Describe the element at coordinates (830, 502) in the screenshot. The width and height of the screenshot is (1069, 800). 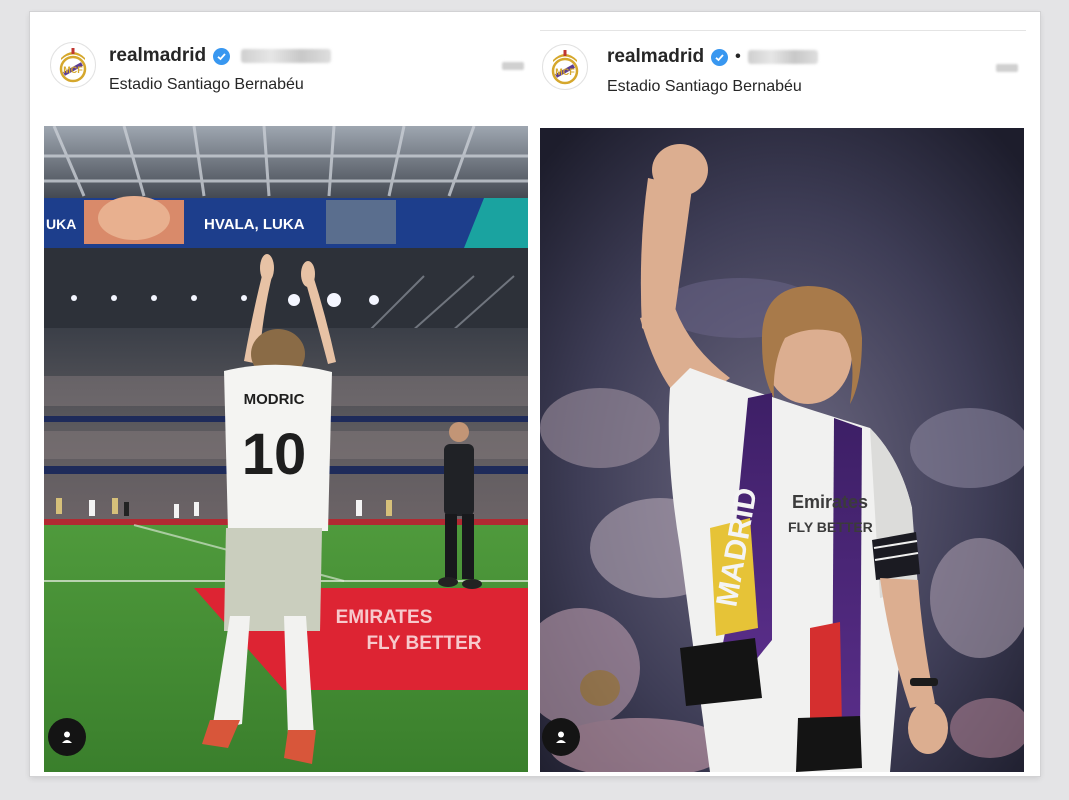
I see `shirt-sponsor-1: Emirates` at that location.